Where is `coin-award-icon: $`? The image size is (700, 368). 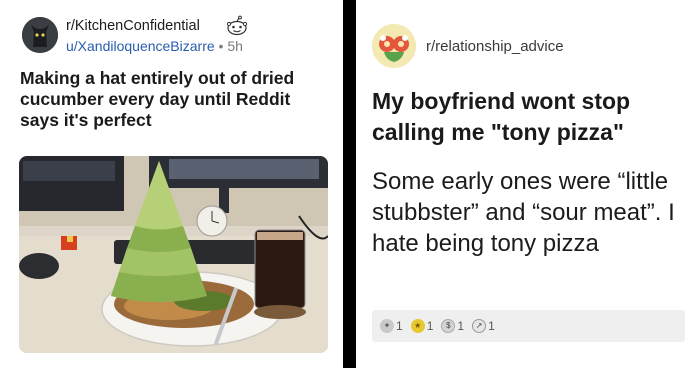
coin-award-icon: $ is located at coordinates (448, 326).